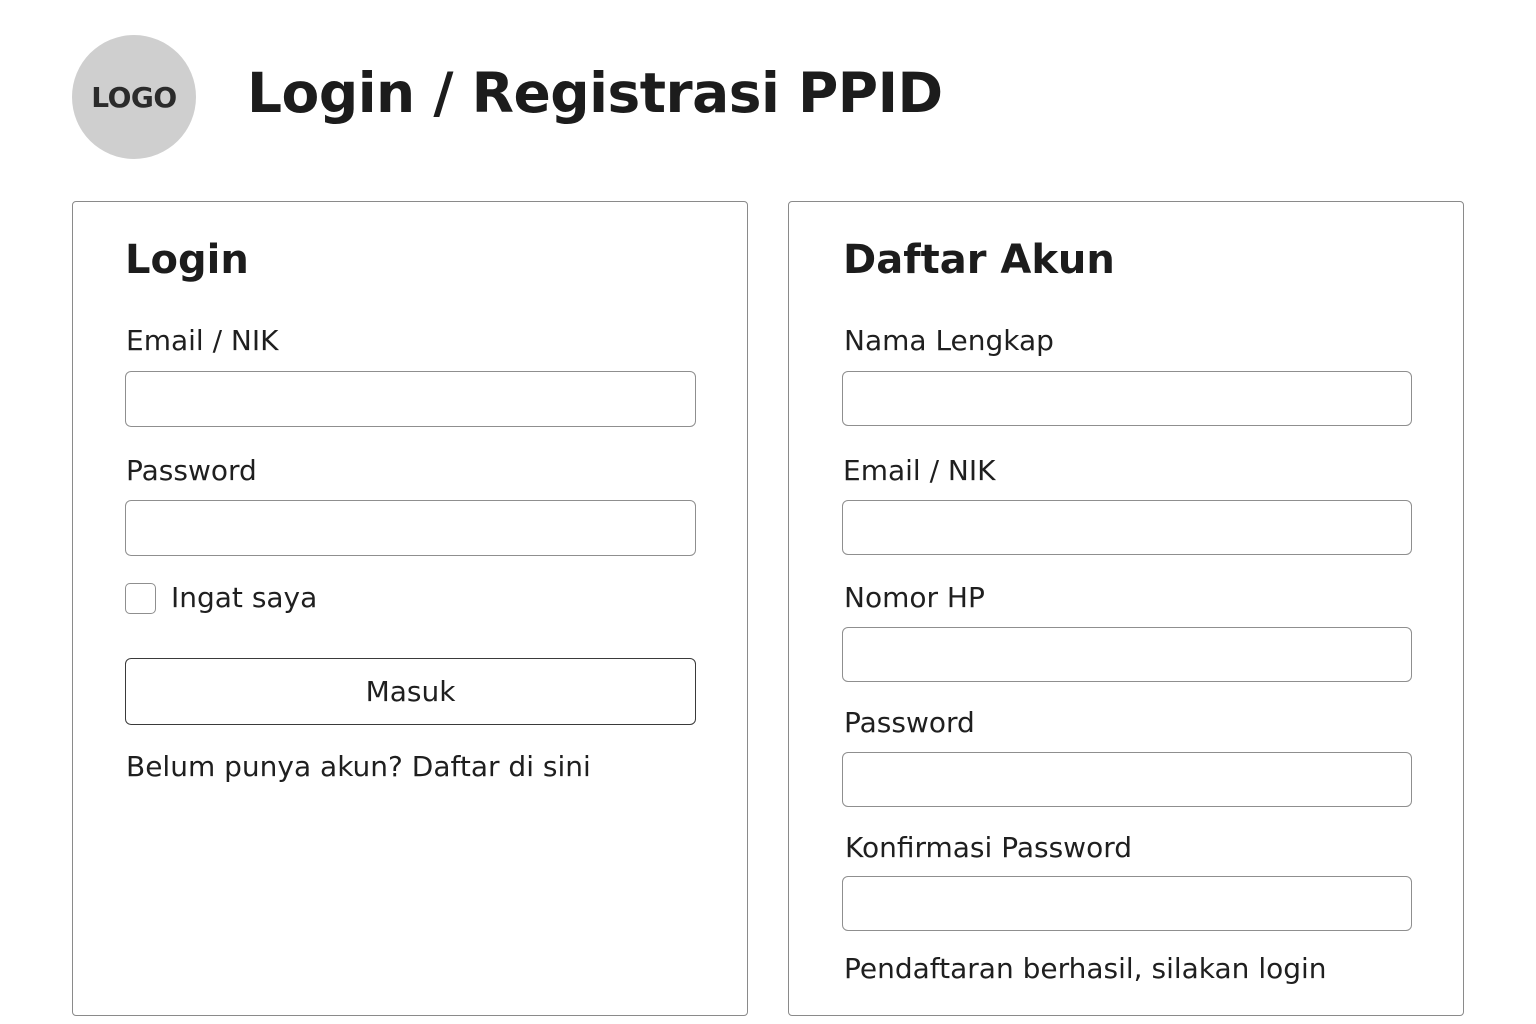 Image resolution: width=1536 pixels, height=1024 pixels. Describe the element at coordinates (1127, 527) in the screenshot. I see `register-email-input` at that location.